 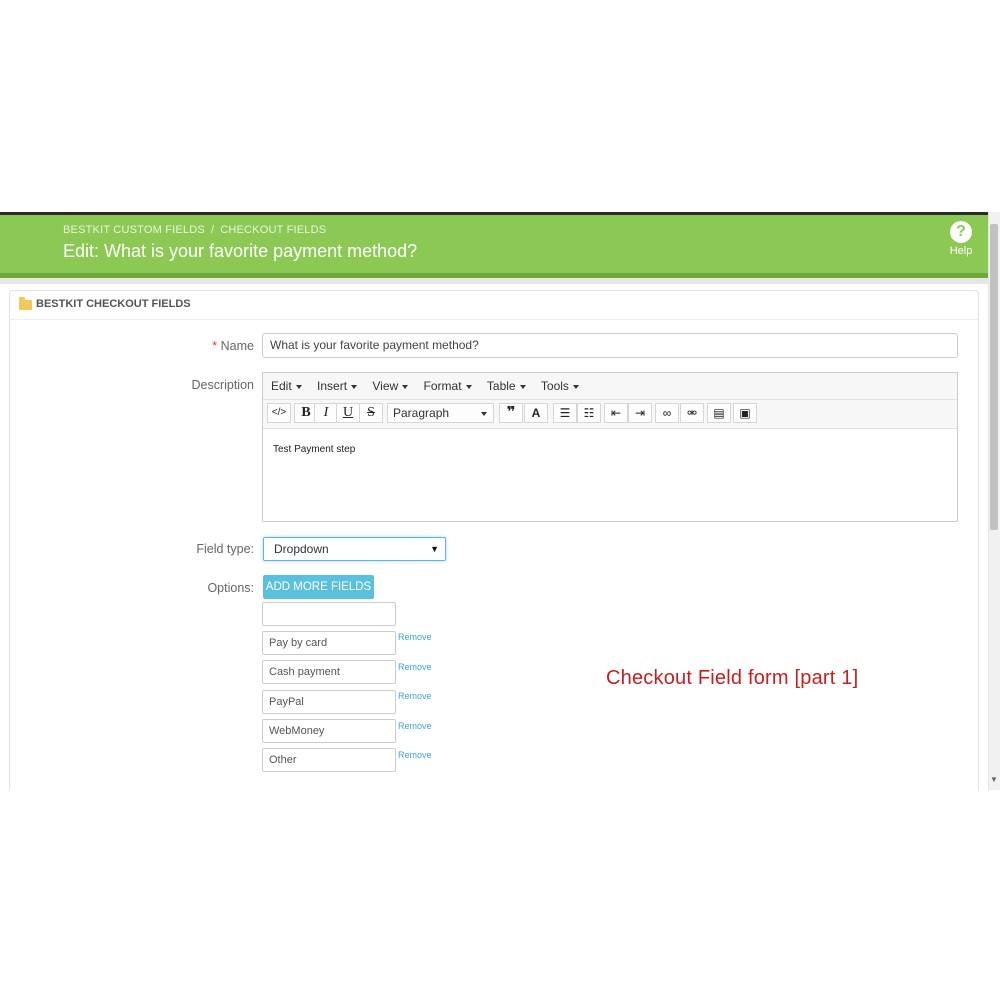 What do you see at coordinates (25, 303) in the screenshot?
I see `folder-icon` at bounding box center [25, 303].